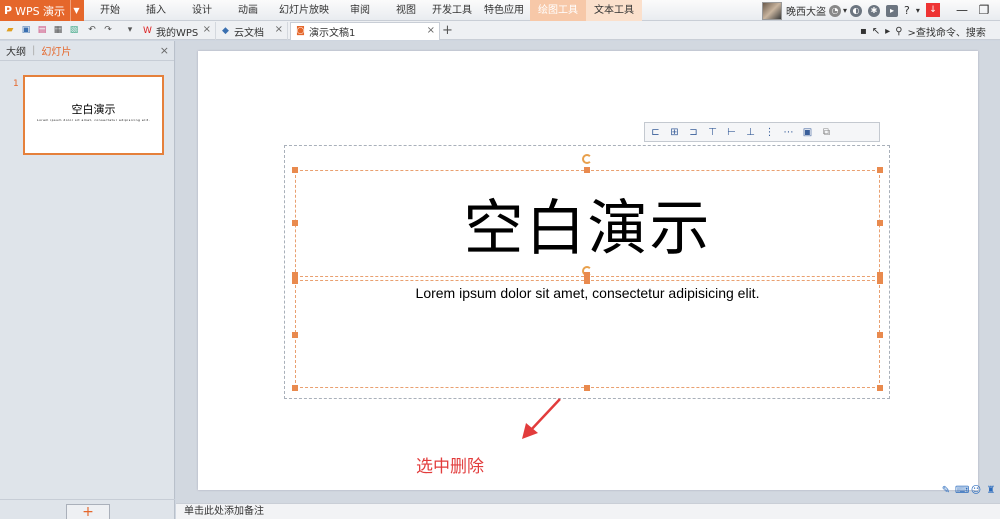 This screenshot has width=1000, height=519. What do you see at coordinates (587, 229) in the screenshot?
I see `slide-title: 空白演示` at bounding box center [587, 229].